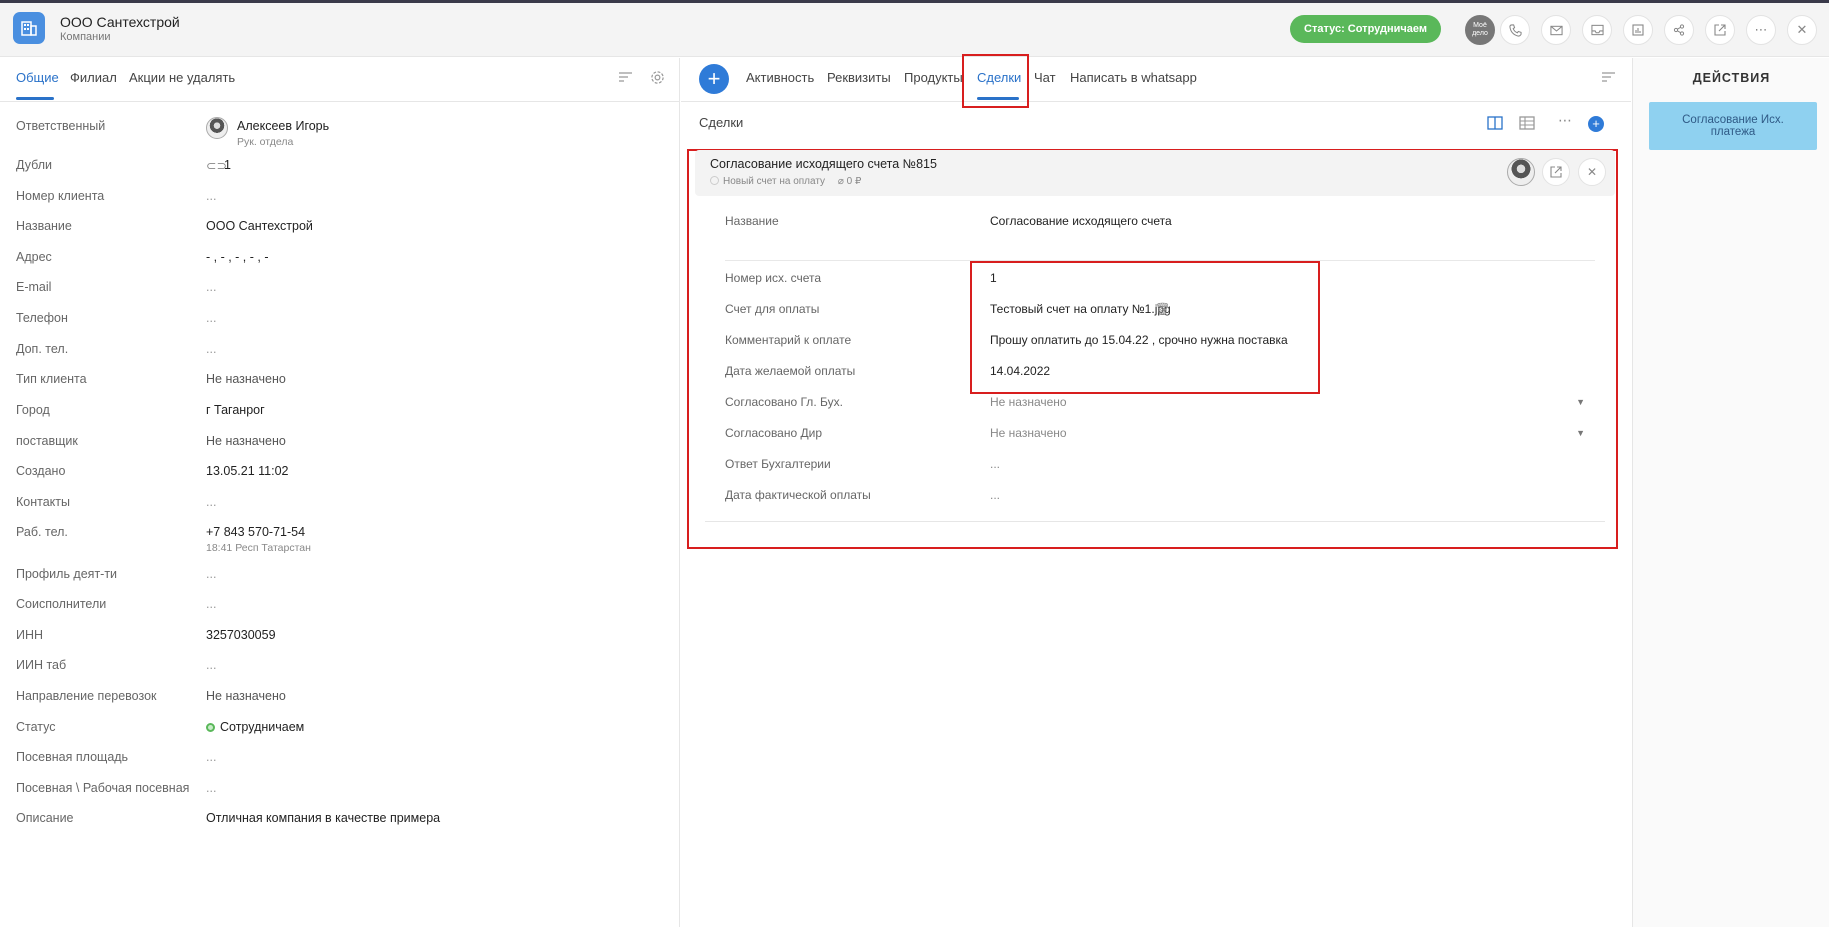  I want to click on status-badge-button: Статус: Сотрудничаем, so click(1365, 29).